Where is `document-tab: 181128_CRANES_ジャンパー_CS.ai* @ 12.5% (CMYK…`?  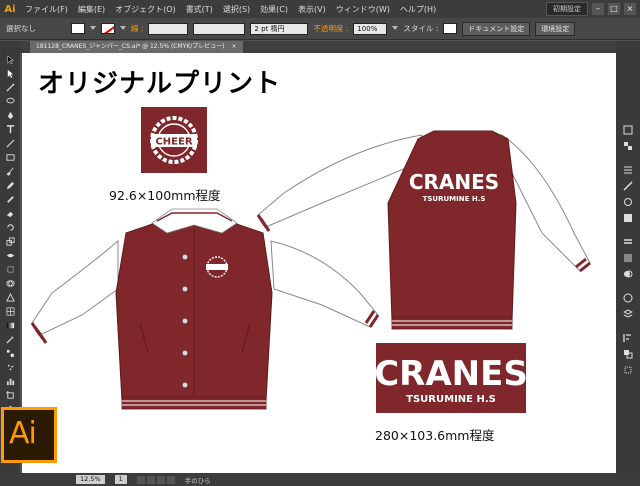 document-tab: 181128_CRANES_ジャンパー_CS.ai* @ 12.5% (CMYK… is located at coordinates (136, 47).